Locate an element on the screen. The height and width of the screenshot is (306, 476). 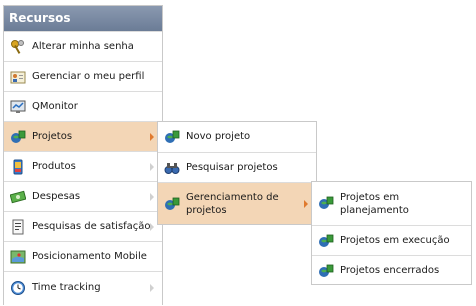
submenu-item-gerenciamento-projetos: Gerenciamento de projetos is located at coordinates (237, 203).